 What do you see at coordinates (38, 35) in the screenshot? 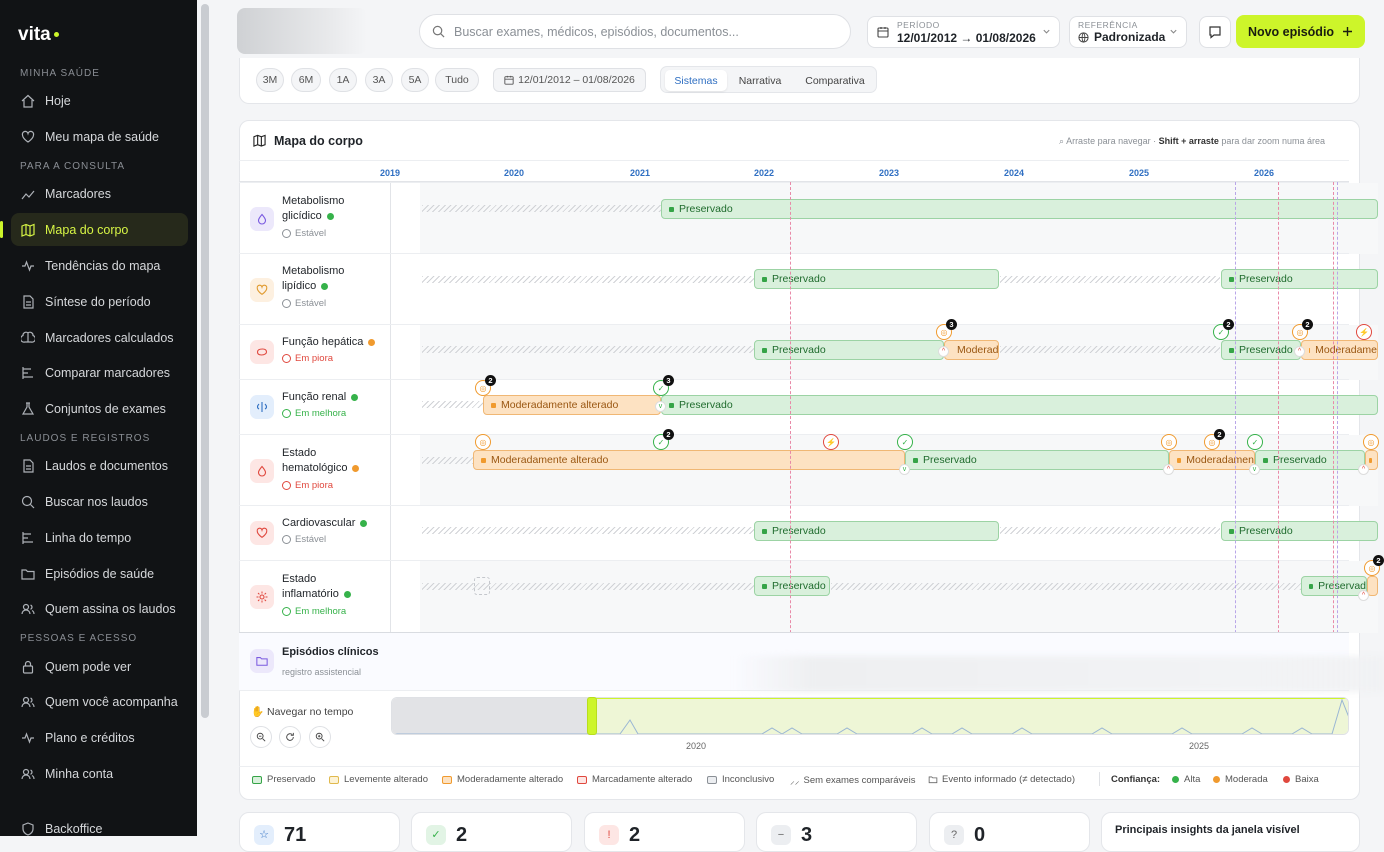
I see `brand-logo: vita` at bounding box center [38, 35].